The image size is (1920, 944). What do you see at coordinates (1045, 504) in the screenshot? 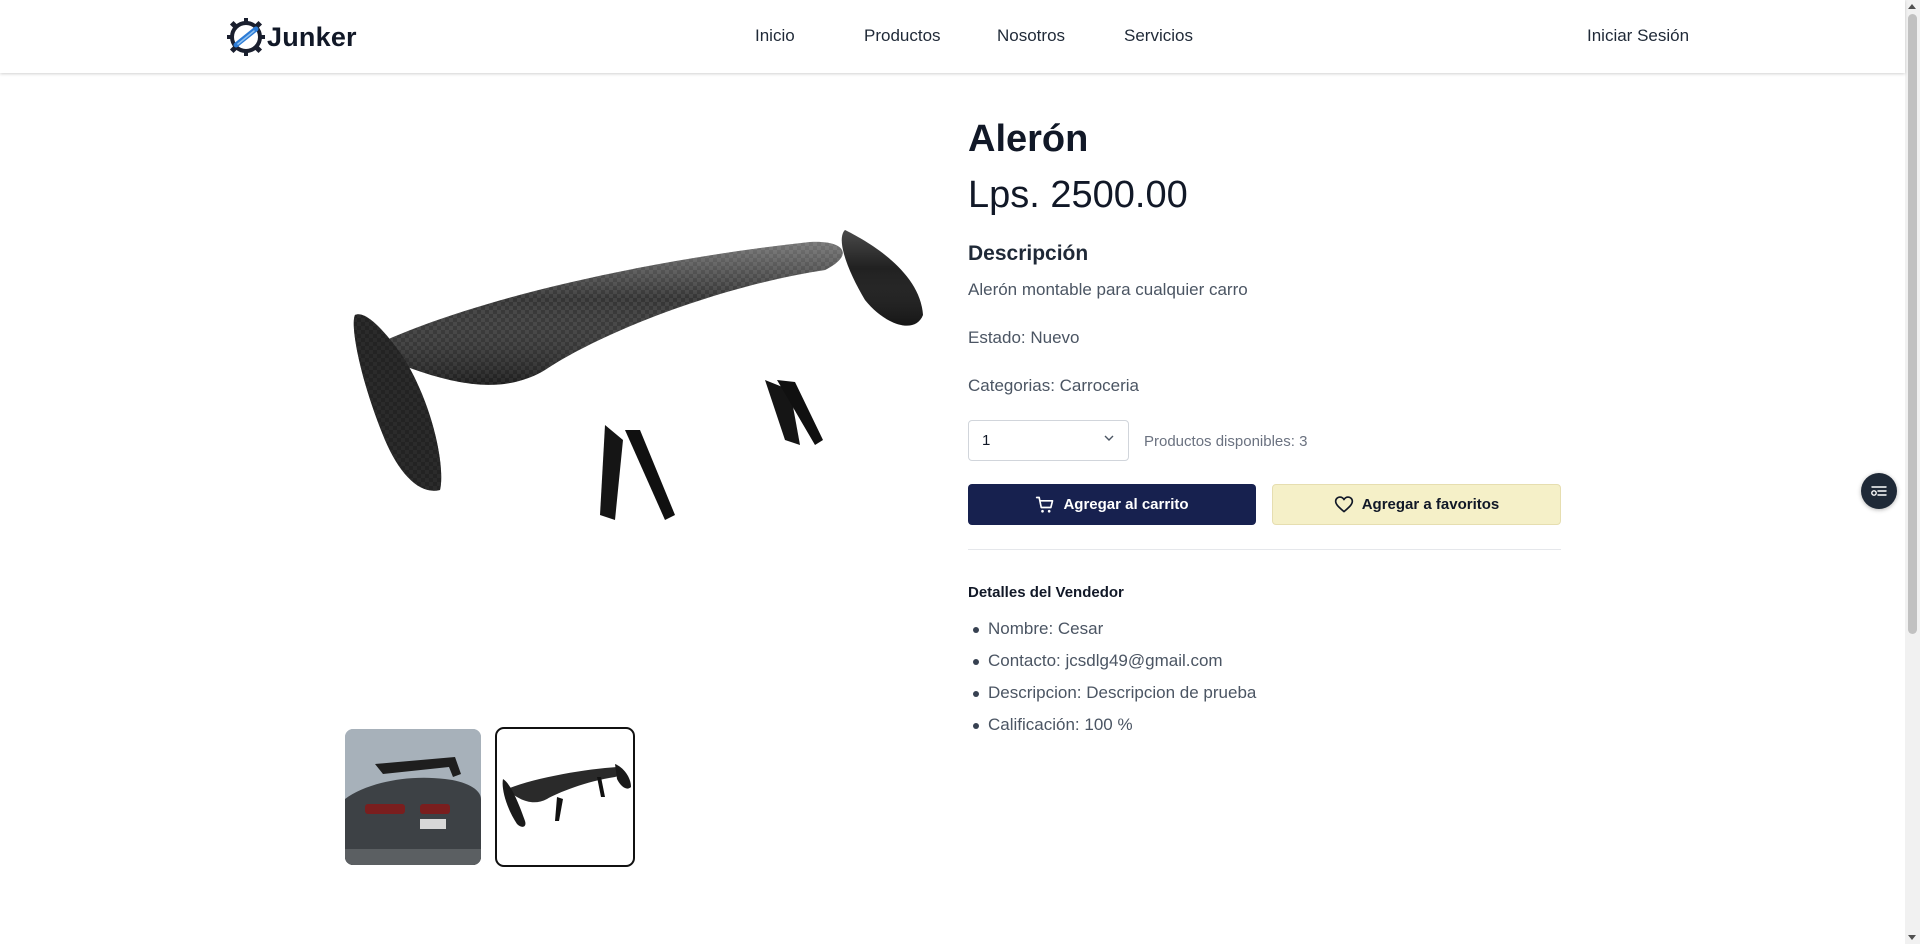
I see `cart-icon` at bounding box center [1045, 504].